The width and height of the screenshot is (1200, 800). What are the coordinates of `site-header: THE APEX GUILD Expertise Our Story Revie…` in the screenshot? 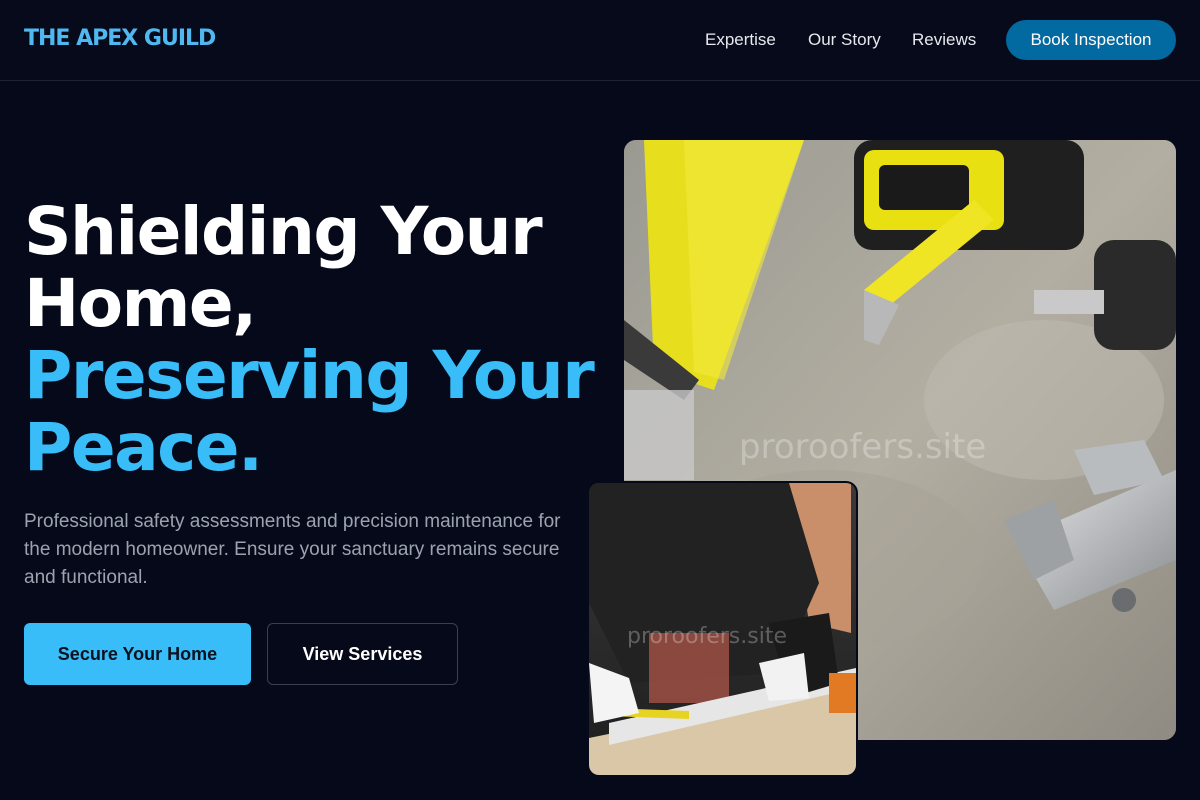 It's located at (600, 40).